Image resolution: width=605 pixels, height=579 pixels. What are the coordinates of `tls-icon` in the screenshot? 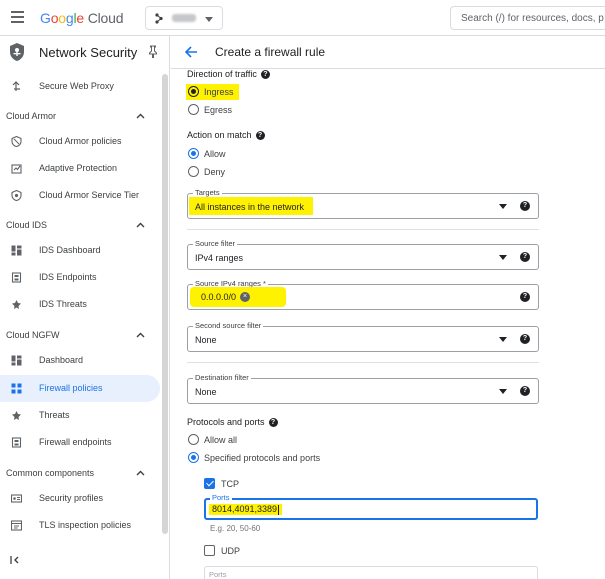 It's located at (16, 525).